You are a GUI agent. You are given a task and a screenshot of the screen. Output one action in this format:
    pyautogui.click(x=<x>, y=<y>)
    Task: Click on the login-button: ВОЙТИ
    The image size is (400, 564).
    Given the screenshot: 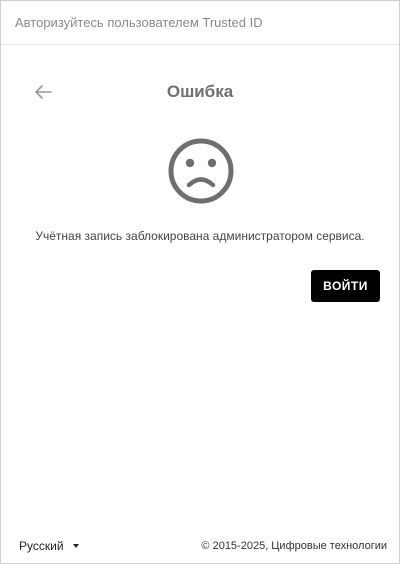 What is the action you would take?
    pyautogui.click(x=345, y=286)
    